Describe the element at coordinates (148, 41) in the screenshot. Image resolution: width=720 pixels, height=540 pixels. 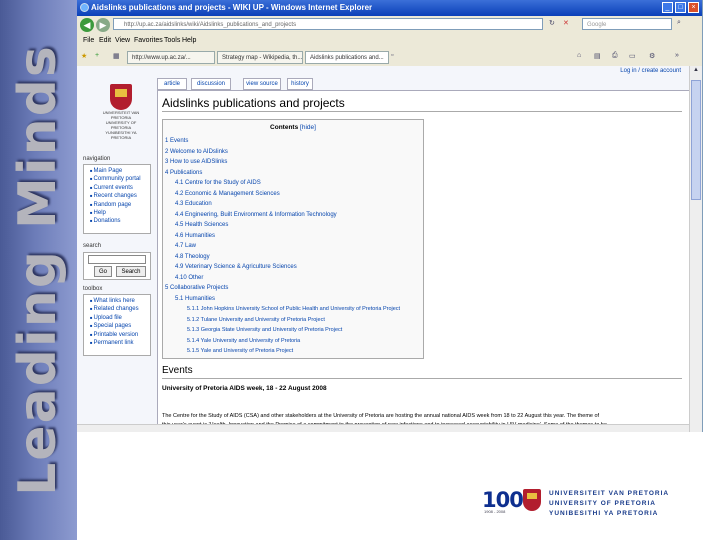
I see `menu-favorites: Favorites` at that location.